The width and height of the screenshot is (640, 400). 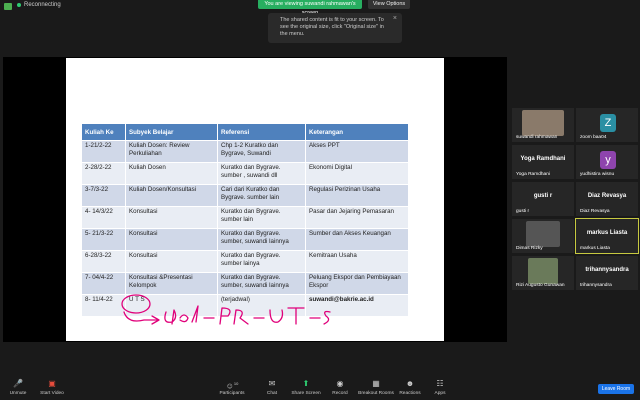 I want to click on avatar: y, so click(x=608, y=160).